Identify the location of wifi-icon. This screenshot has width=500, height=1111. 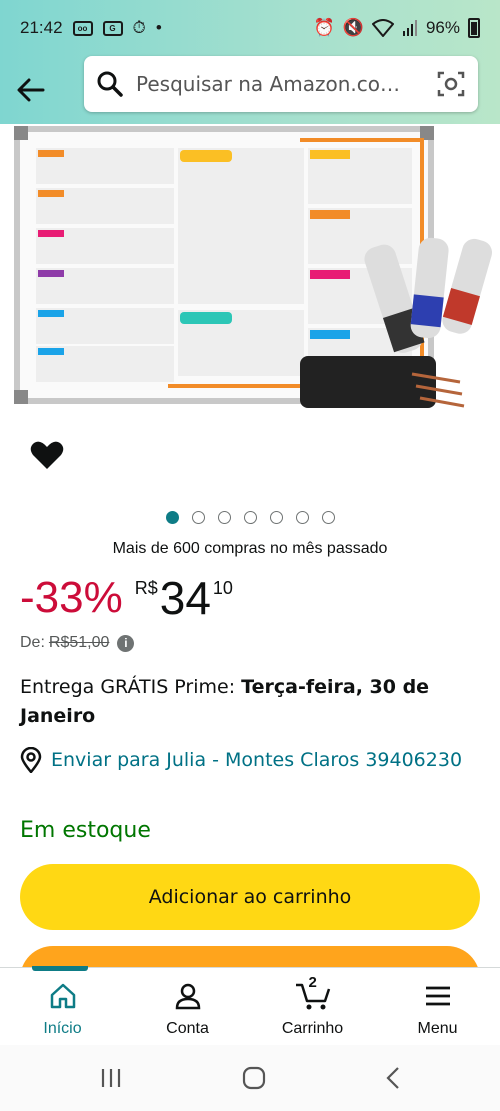
(382, 28).